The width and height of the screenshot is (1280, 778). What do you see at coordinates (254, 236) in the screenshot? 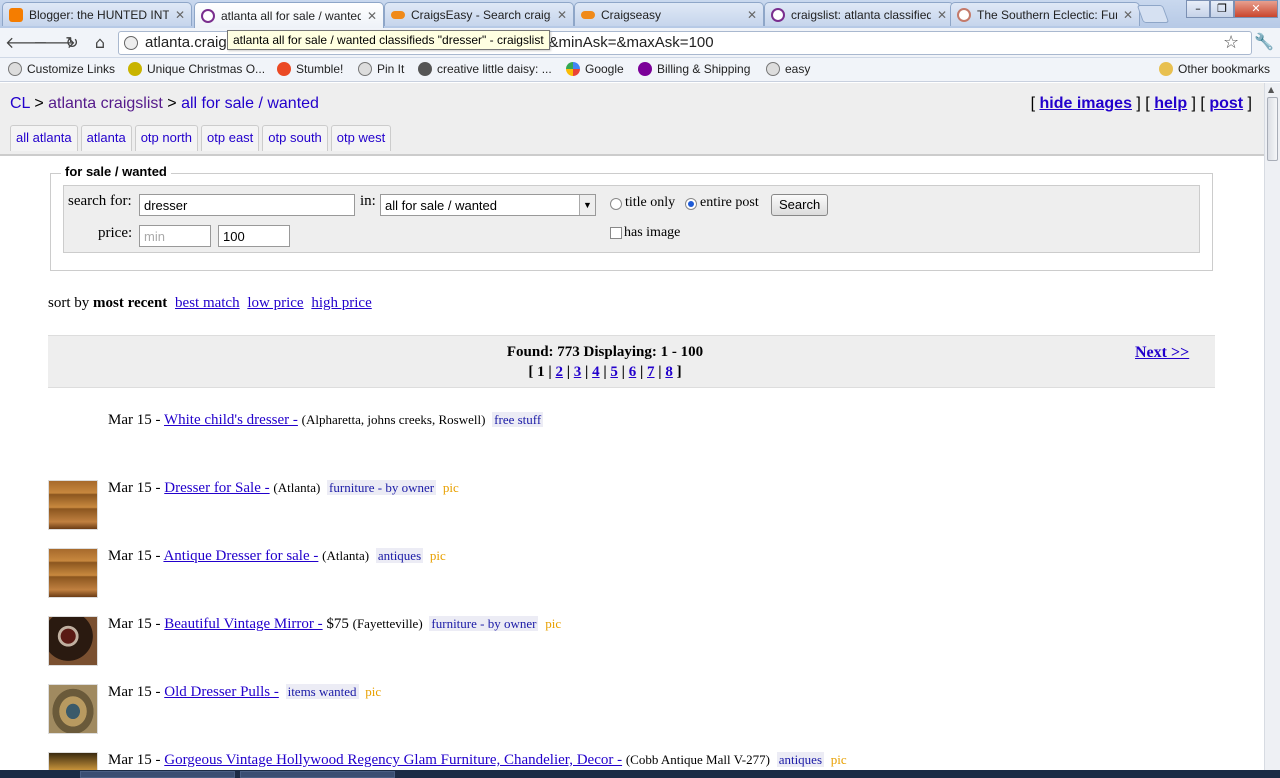
I see `max-price-input: 100` at bounding box center [254, 236].